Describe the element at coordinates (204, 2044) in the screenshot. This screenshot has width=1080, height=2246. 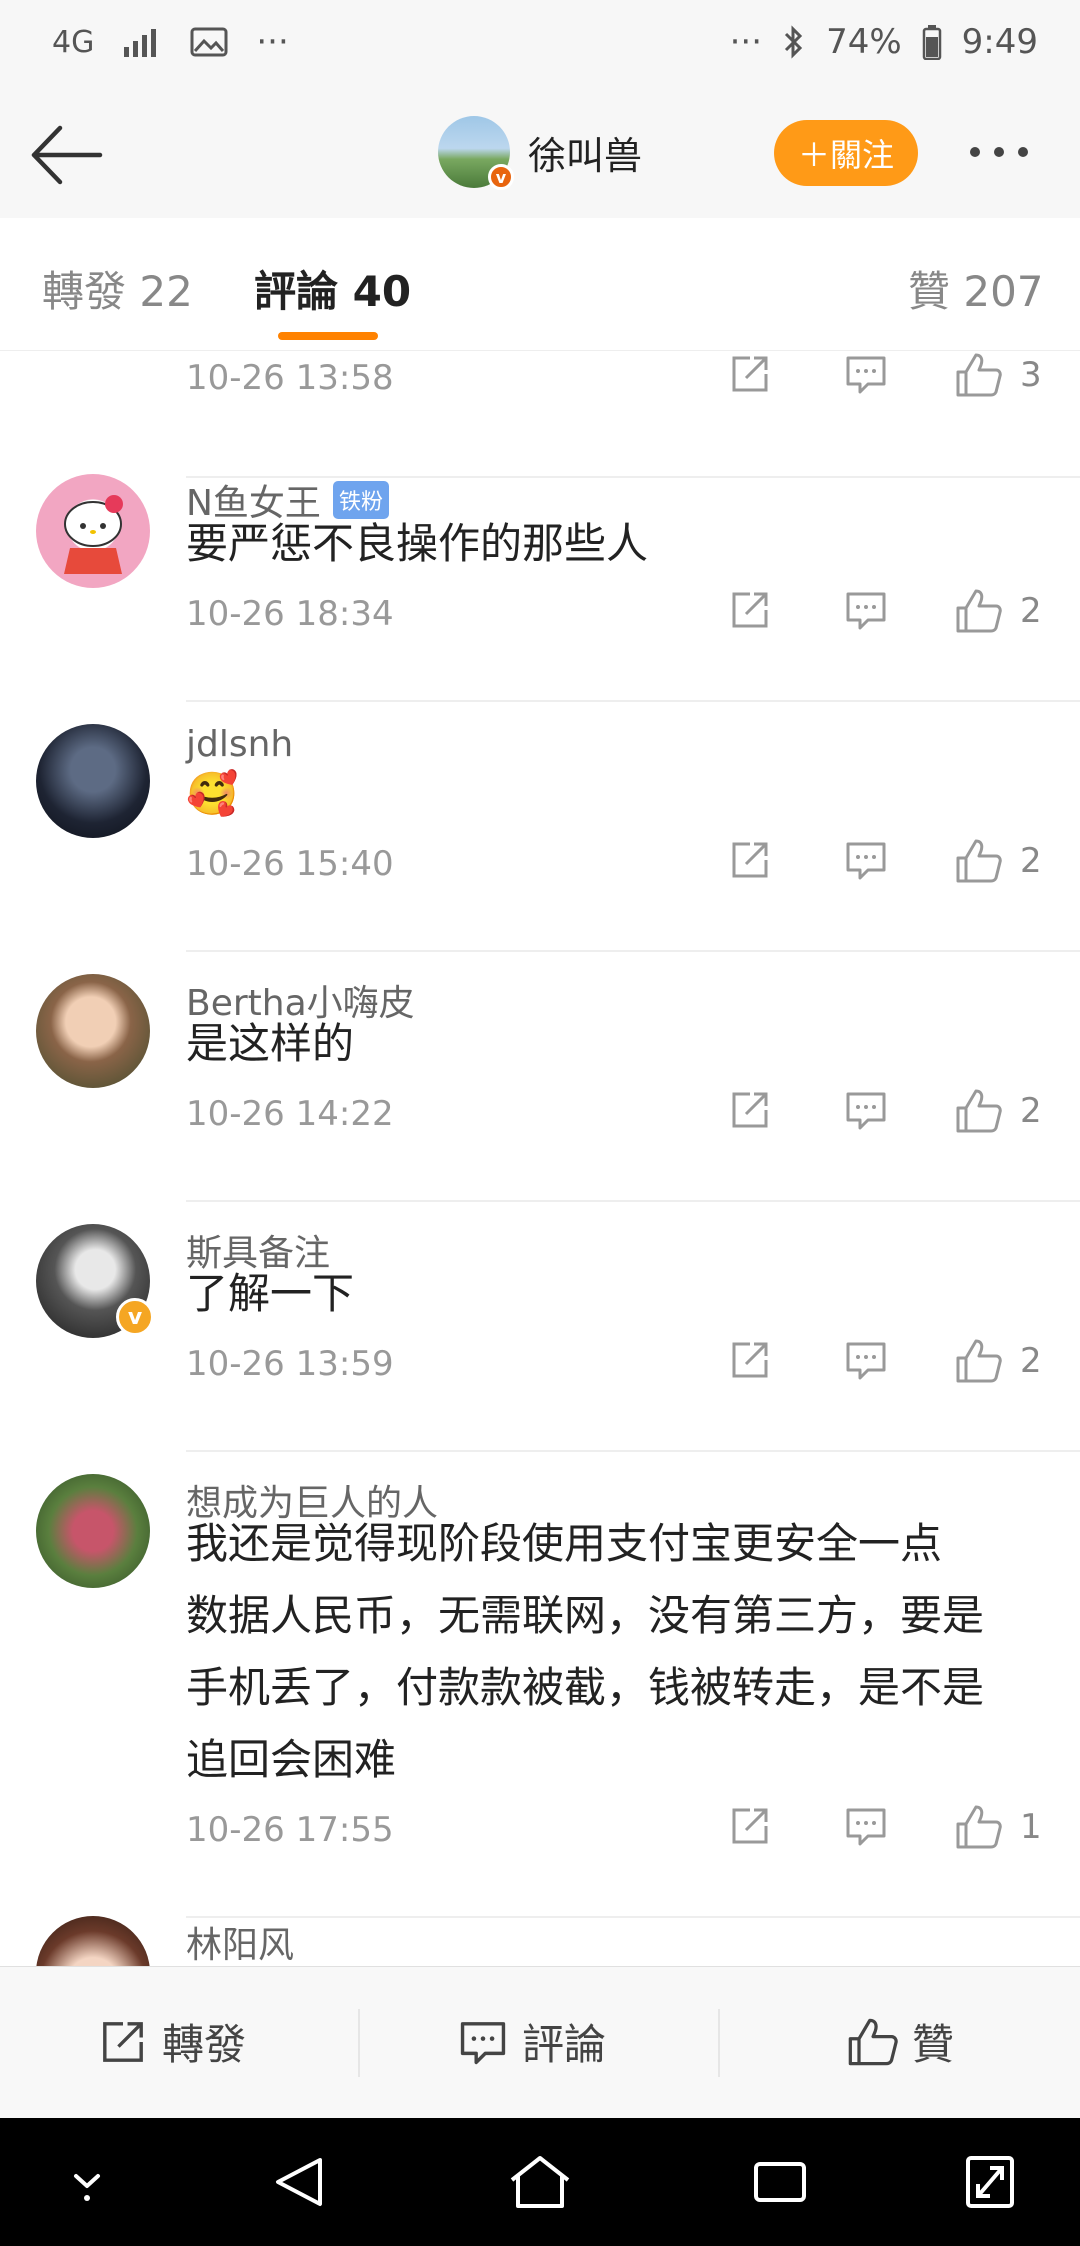
I see `repost-label: 轉發` at that location.